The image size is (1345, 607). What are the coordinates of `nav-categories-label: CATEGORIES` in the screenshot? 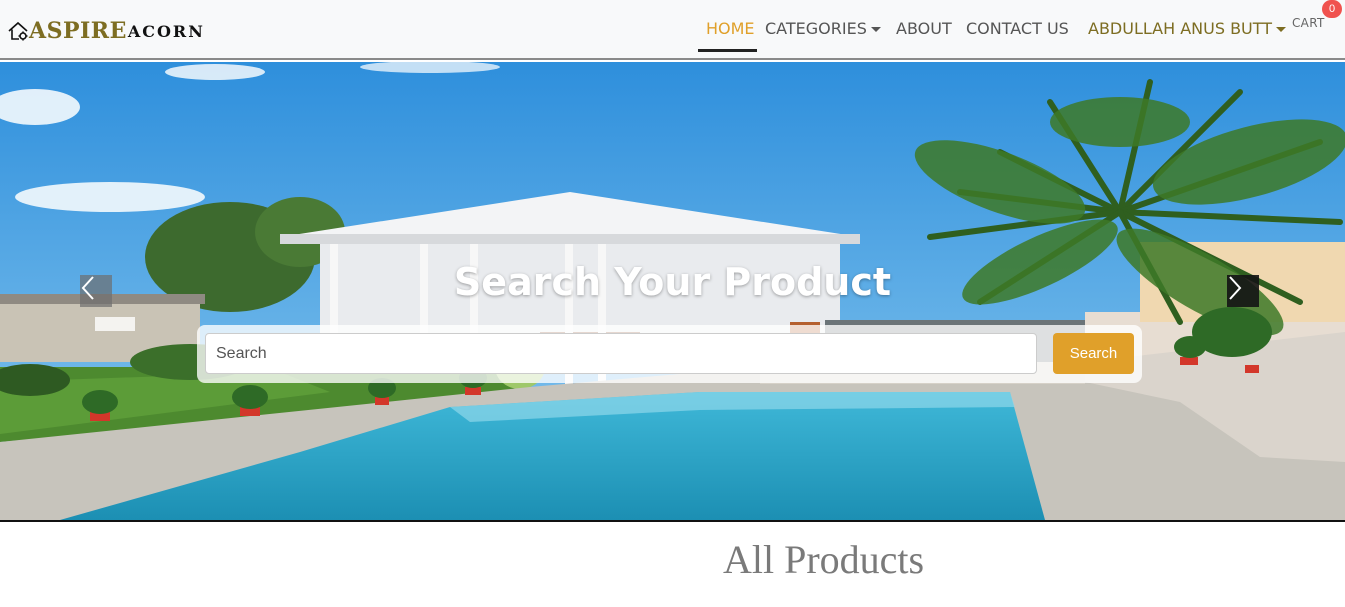 It's located at (816, 28).